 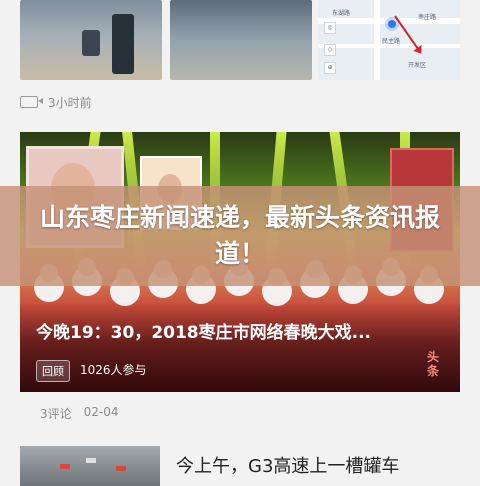 I want to click on scrollbar, so click(x=476, y=240).